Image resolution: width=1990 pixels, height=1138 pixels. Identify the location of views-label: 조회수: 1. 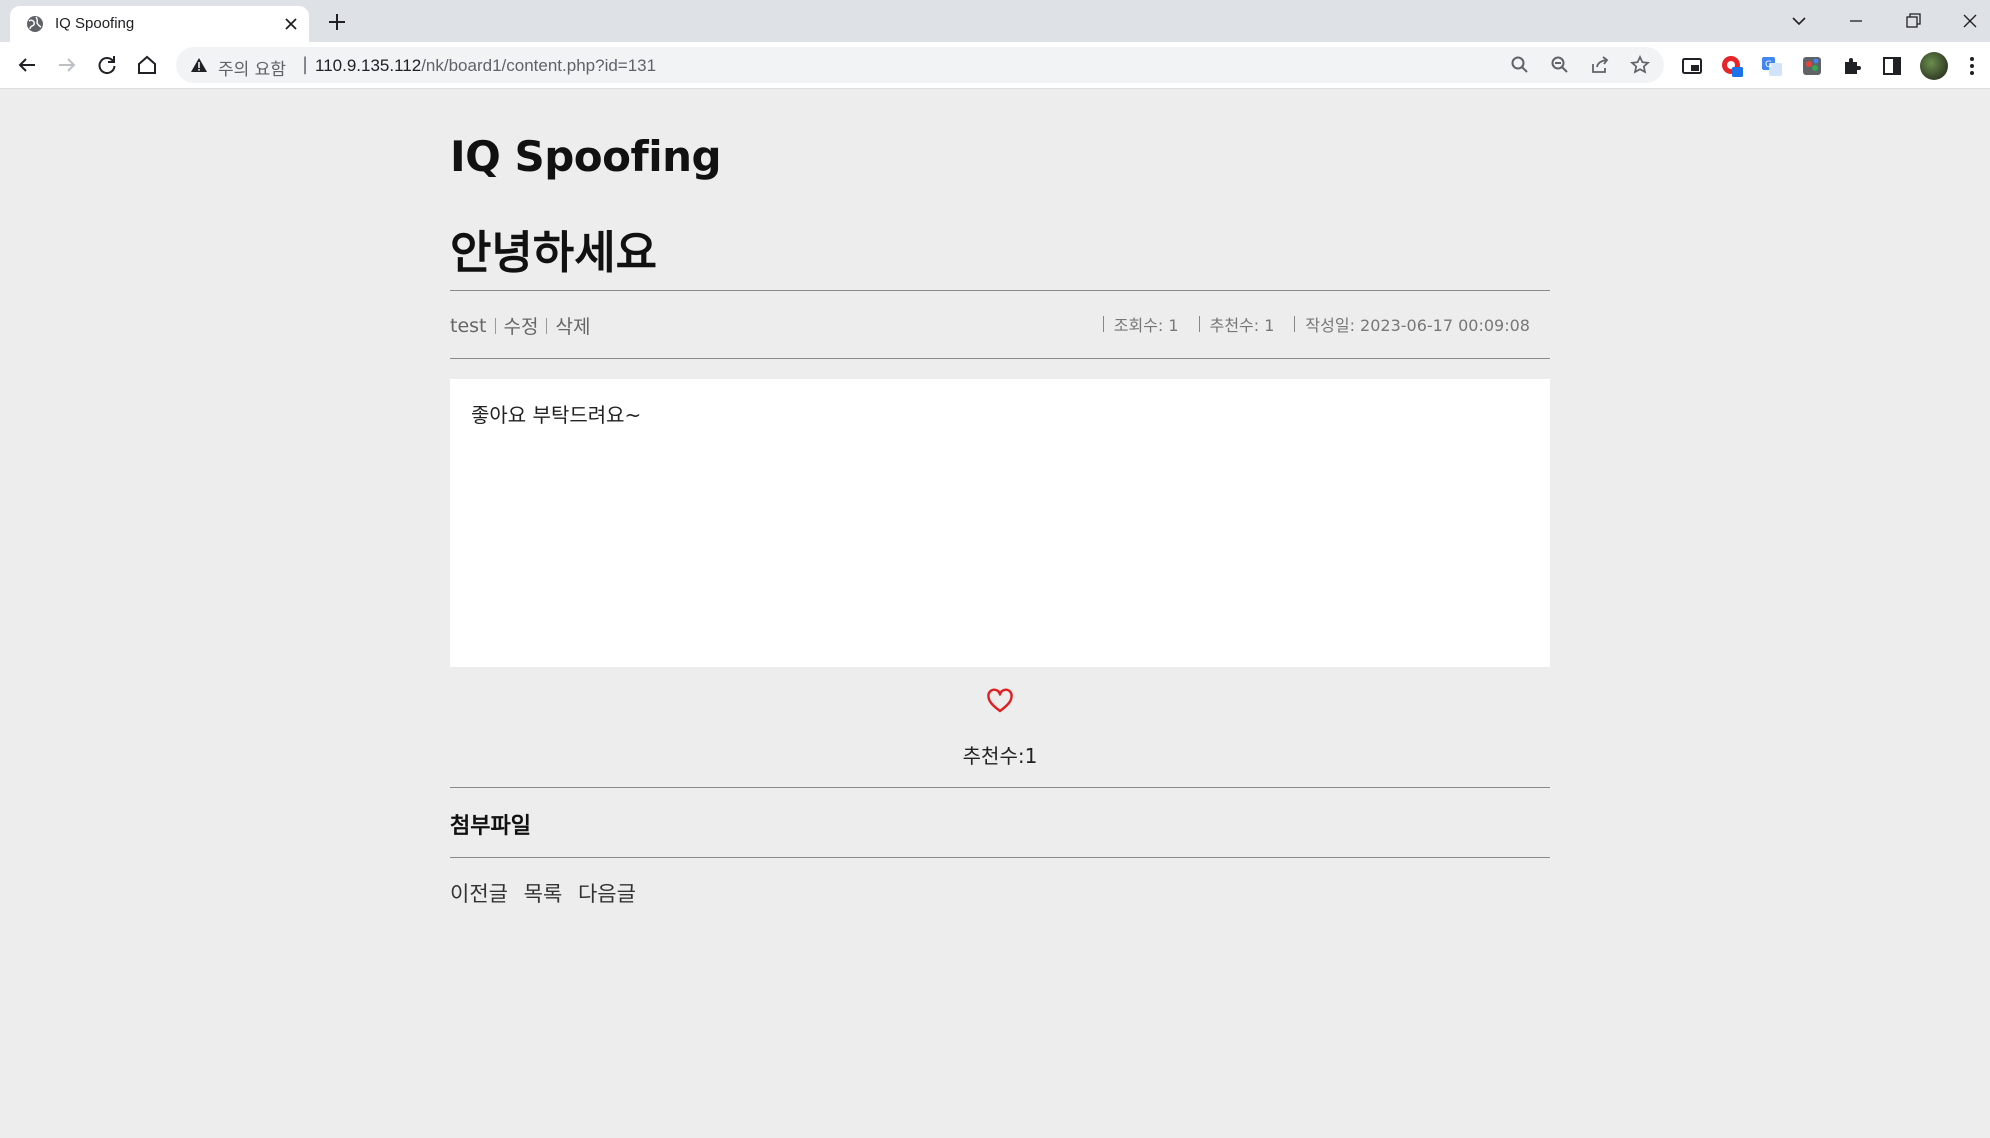
(1146, 325).